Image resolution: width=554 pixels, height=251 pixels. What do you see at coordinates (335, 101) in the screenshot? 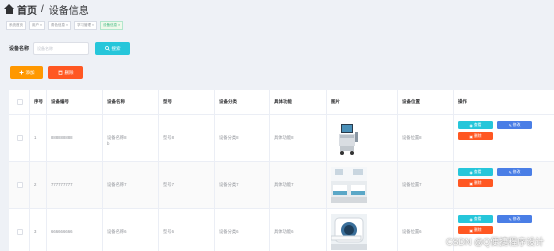
I see `column-header: 图片` at bounding box center [335, 101].